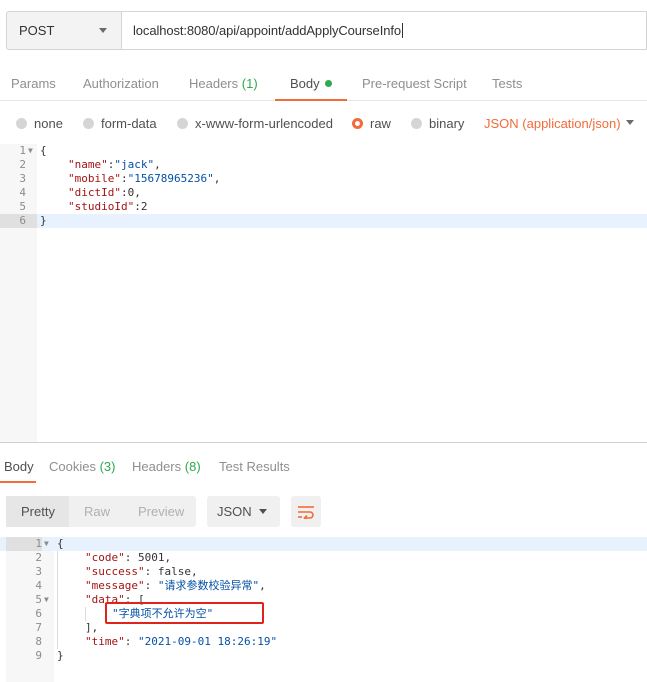  What do you see at coordinates (120, 123) in the screenshot?
I see `radio-form-data: form-data` at bounding box center [120, 123].